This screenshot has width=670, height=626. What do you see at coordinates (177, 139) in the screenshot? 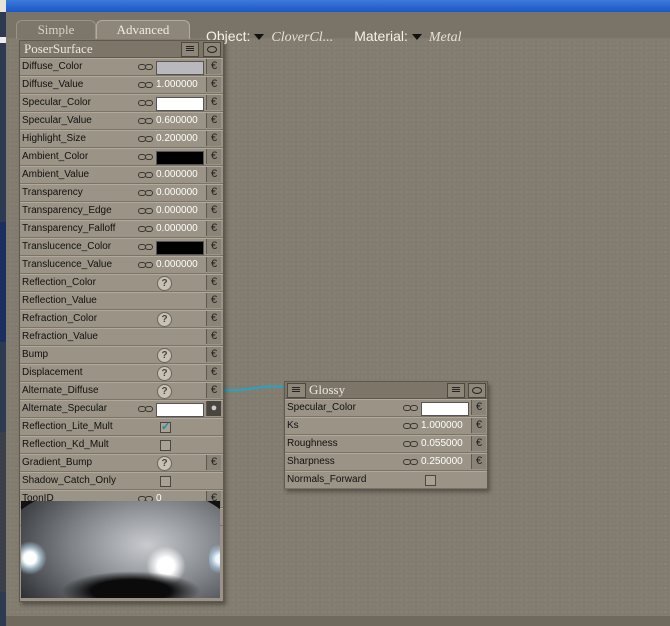
I see `param-value: 0.200000` at bounding box center [177, 139].